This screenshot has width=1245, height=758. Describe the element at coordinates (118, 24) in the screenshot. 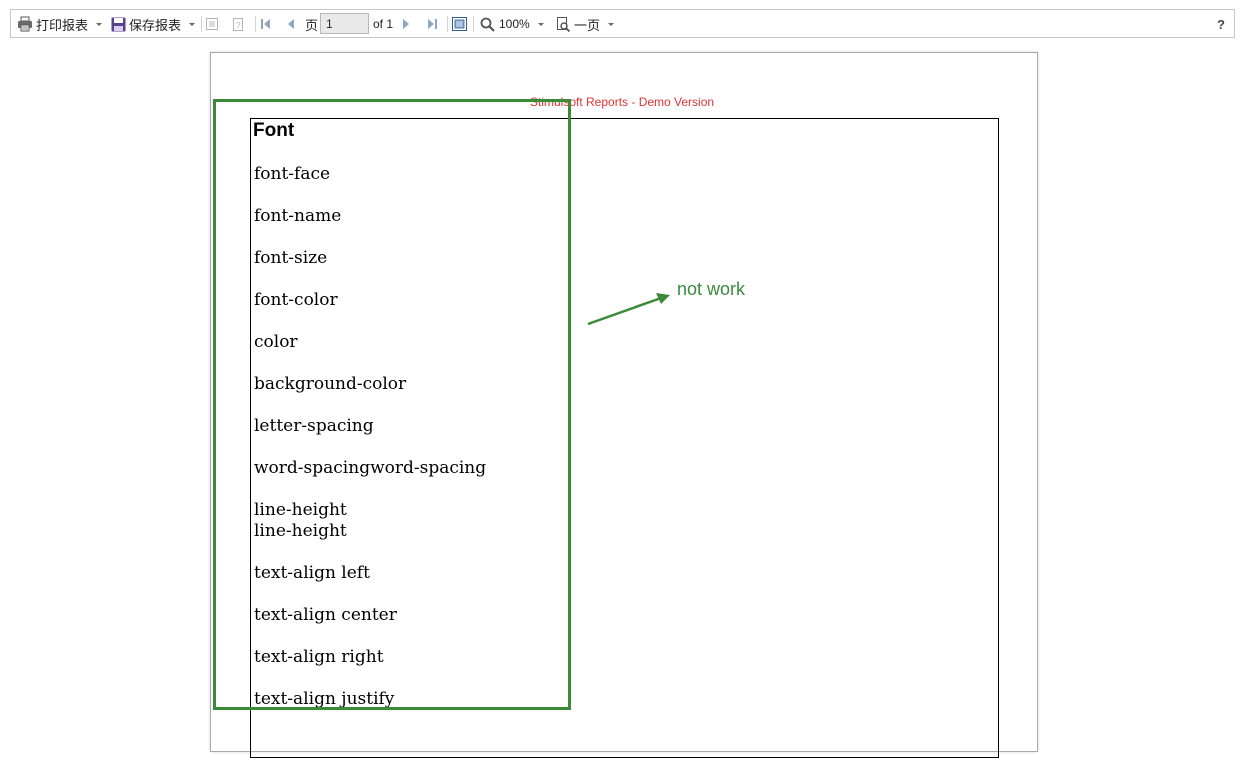

I see `save-icon` at that location.